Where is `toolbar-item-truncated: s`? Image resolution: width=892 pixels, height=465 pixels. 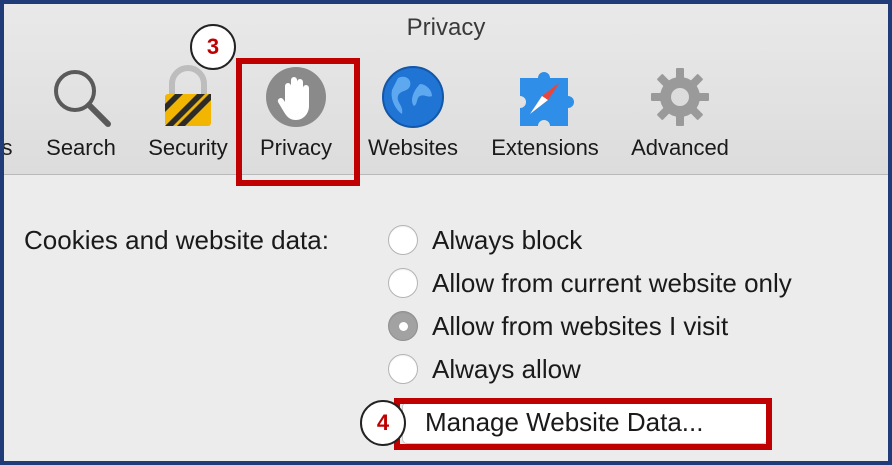 toolbar-item-truncated: s is located at coordinates (11, 113).